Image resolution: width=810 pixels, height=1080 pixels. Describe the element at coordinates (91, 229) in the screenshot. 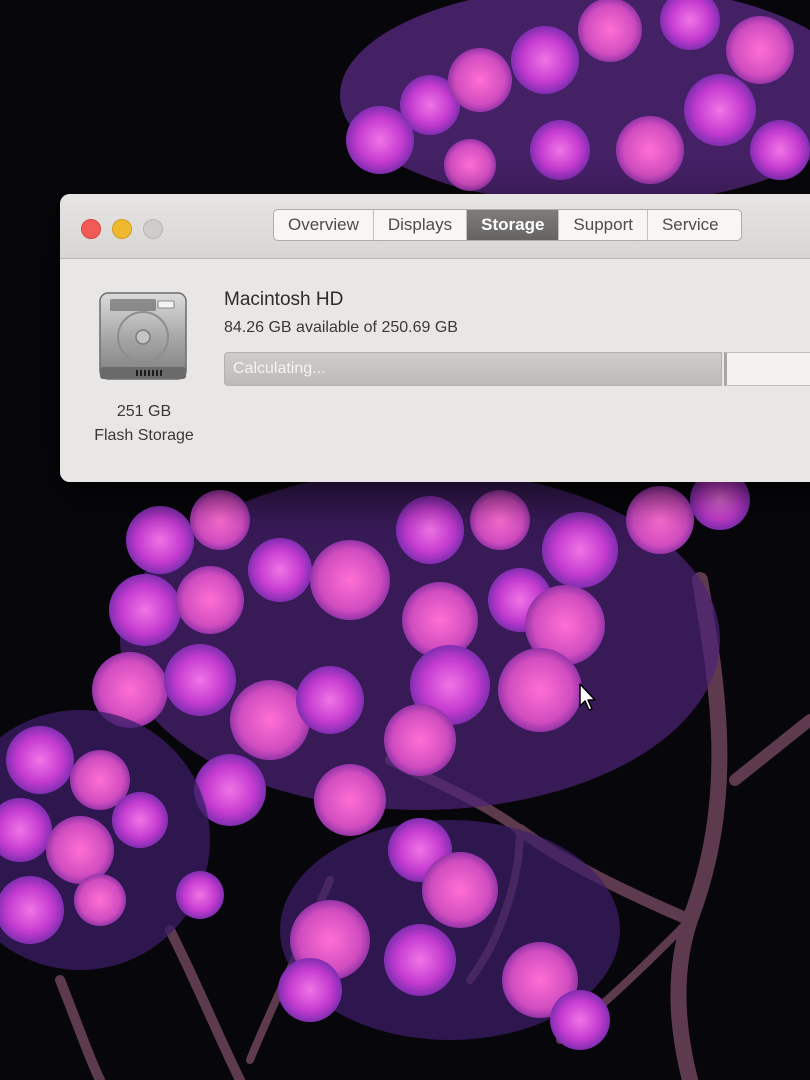

I see `close-button` at that location.